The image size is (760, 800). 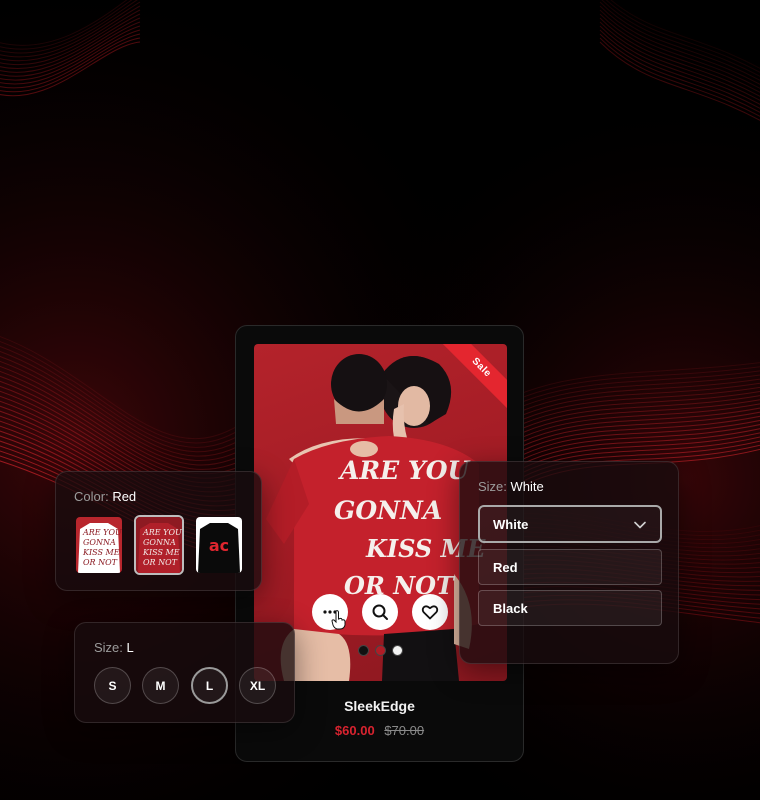 I want to click on dropdown-option-black: Black, so click(x=570, y=608).